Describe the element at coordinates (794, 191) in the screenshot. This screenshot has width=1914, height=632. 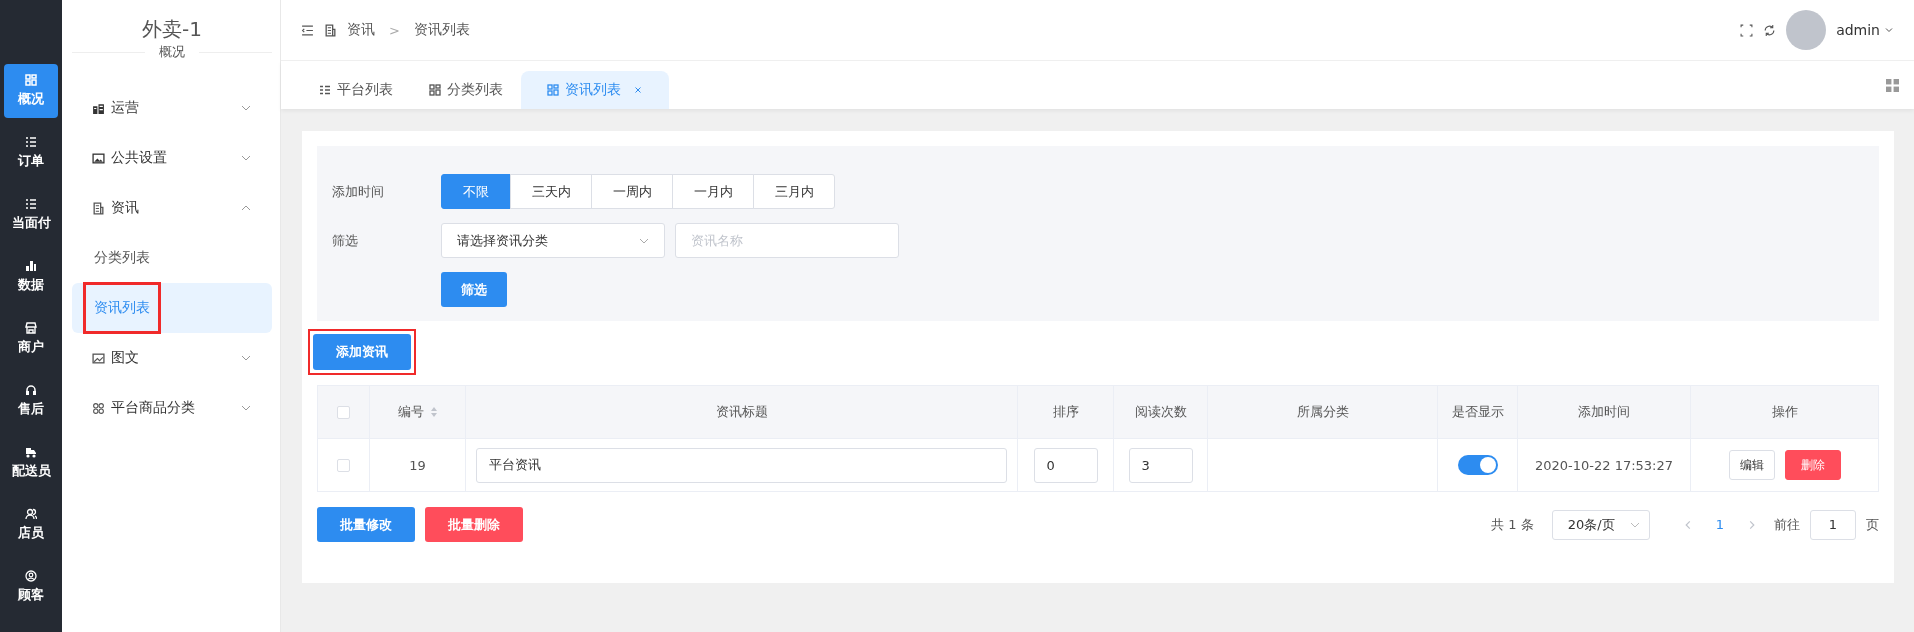
I see `time-range-option: 三月内` at that location.